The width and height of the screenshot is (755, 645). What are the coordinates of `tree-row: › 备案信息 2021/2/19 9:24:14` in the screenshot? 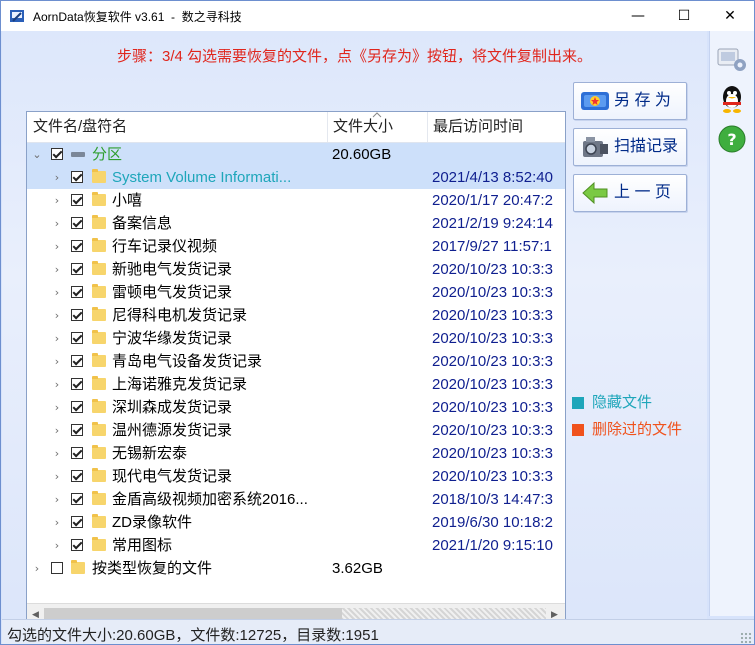 It's located at (296, 223).